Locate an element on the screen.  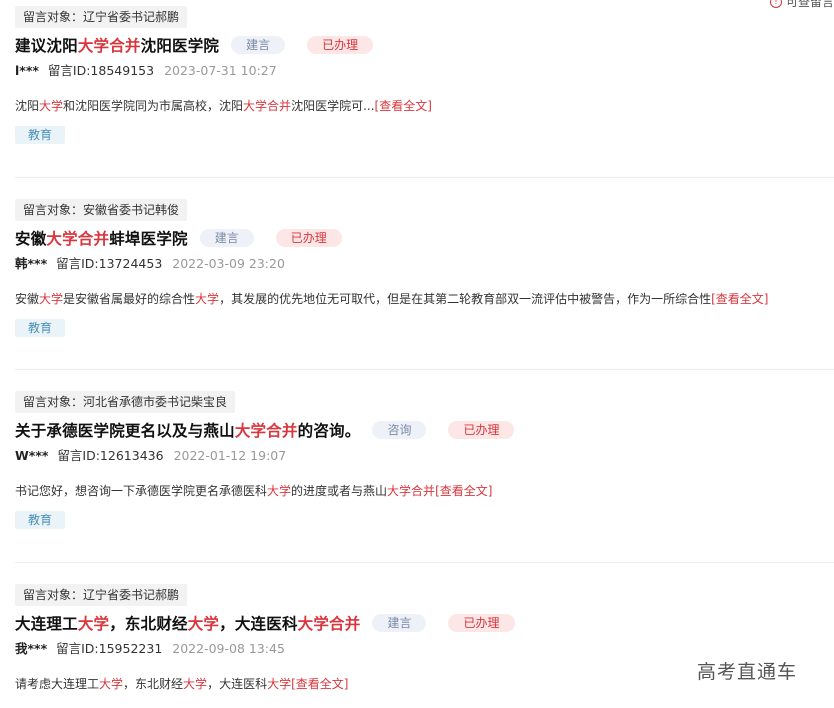
message-title: 安徽大学合并蚌埠医学院 is located at coordinates (101, 238).